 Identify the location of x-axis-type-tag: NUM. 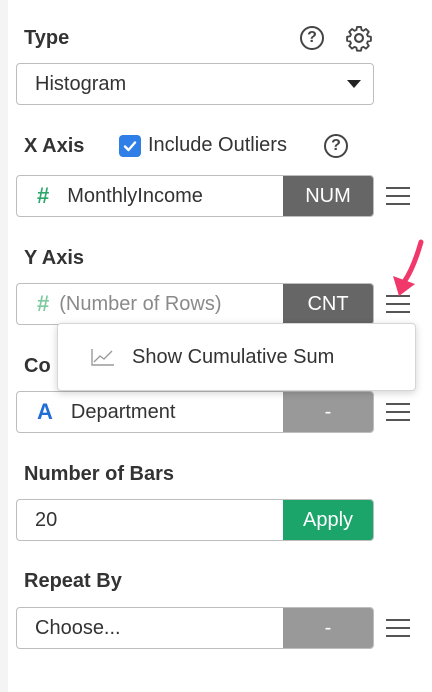
(328, 196).